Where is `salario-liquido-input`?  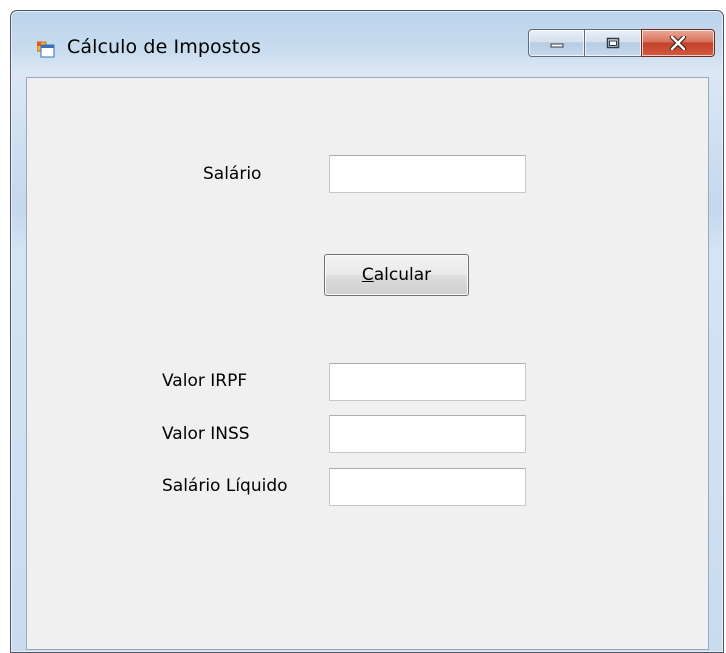
salario-liquido-input is located at coordinates (427, 487).